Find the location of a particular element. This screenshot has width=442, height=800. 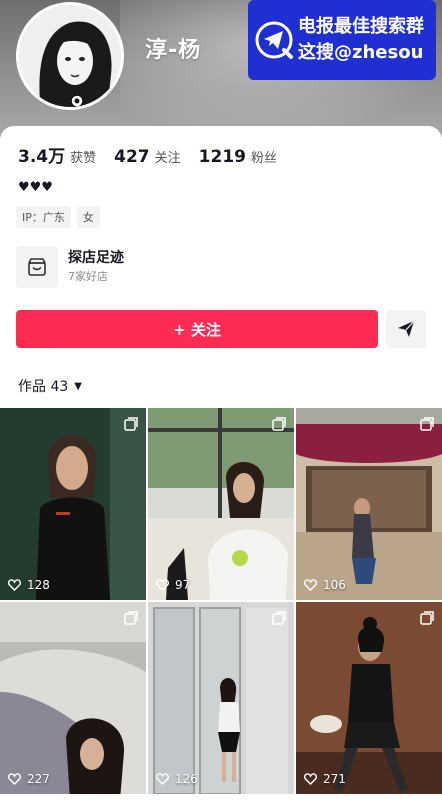

like-count: 97 is located at coordinates (183, 585).